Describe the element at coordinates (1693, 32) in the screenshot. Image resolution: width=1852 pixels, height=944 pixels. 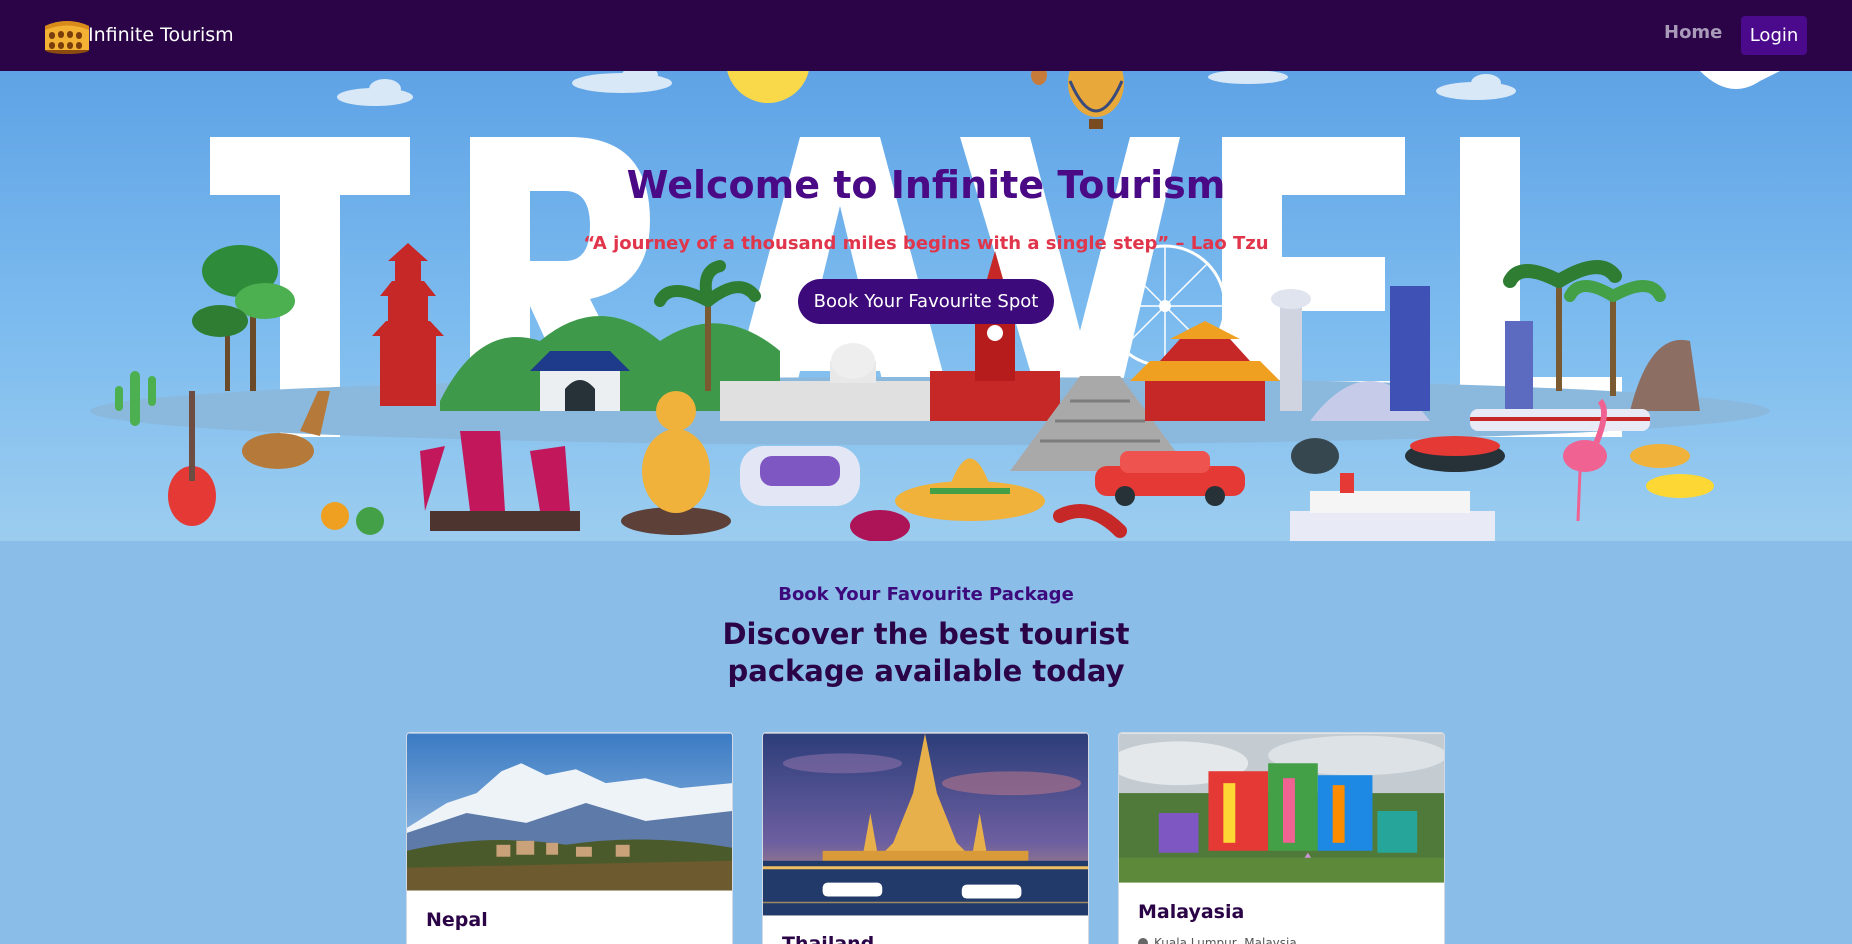
I see `nav-home-link: Home` at that location.